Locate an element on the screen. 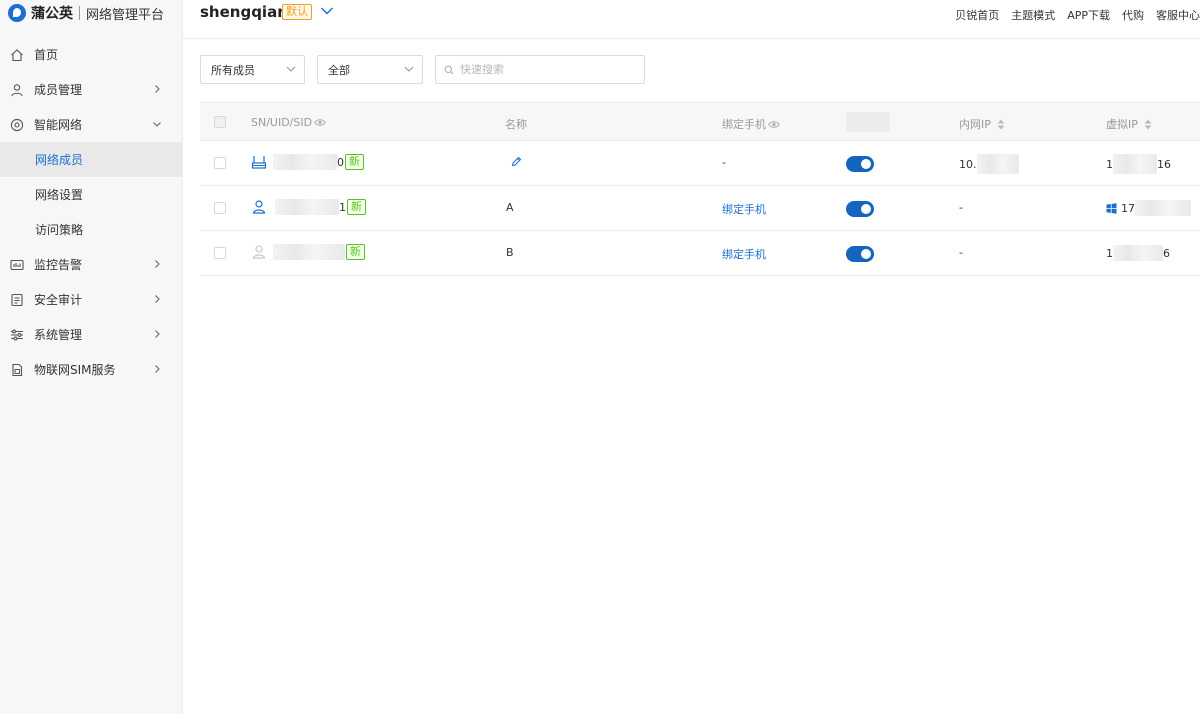 This screenshot has width=1200, height=714. cell-virtual-ip: 1 6 is located at coordinates (1138, 253).